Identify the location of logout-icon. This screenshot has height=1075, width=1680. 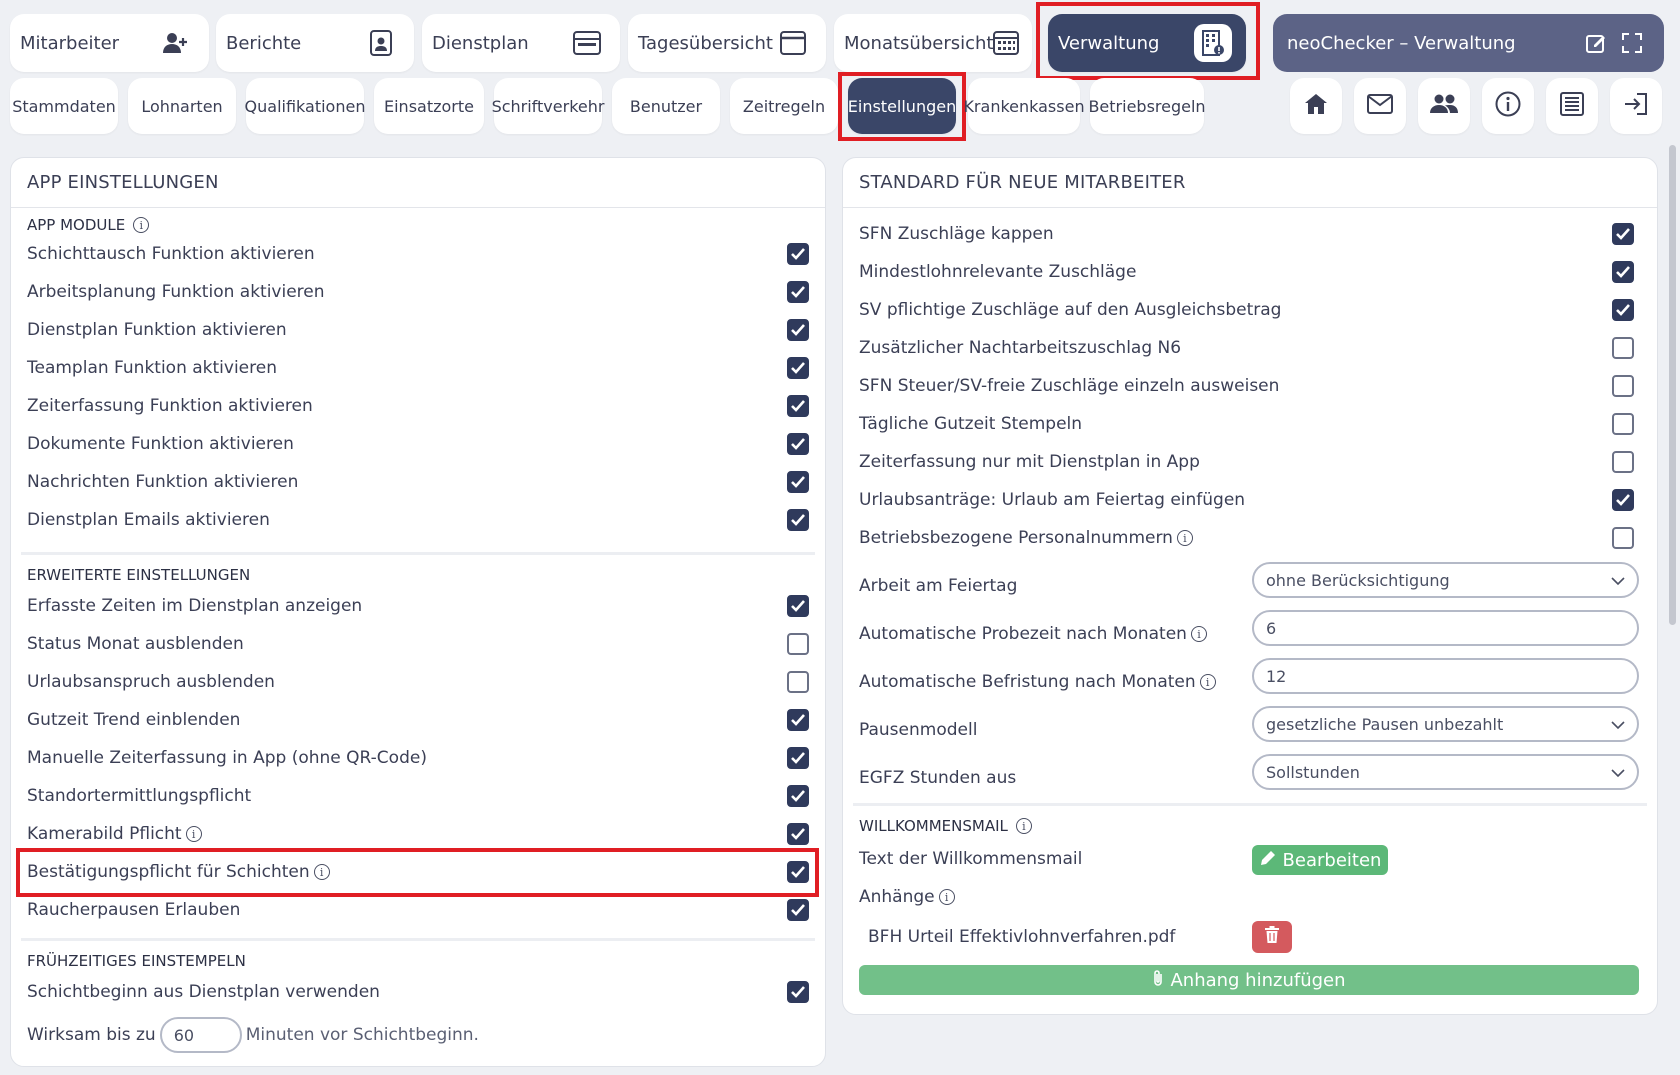
(1636, 106).